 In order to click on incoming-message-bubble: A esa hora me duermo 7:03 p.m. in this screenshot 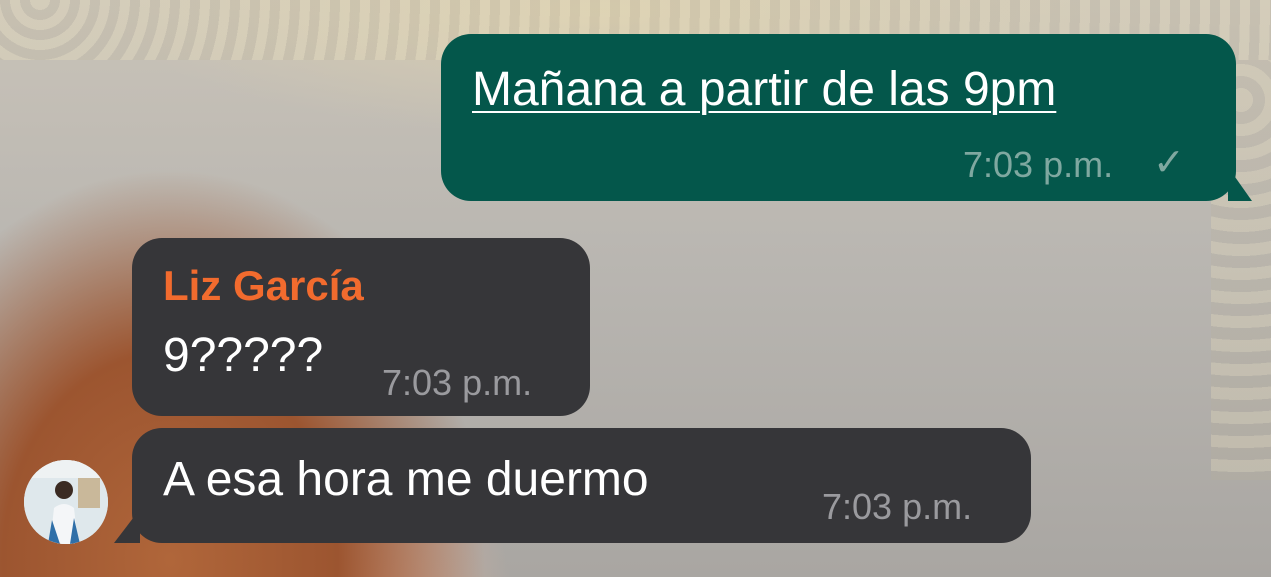, I will do `click(572, 485)`.